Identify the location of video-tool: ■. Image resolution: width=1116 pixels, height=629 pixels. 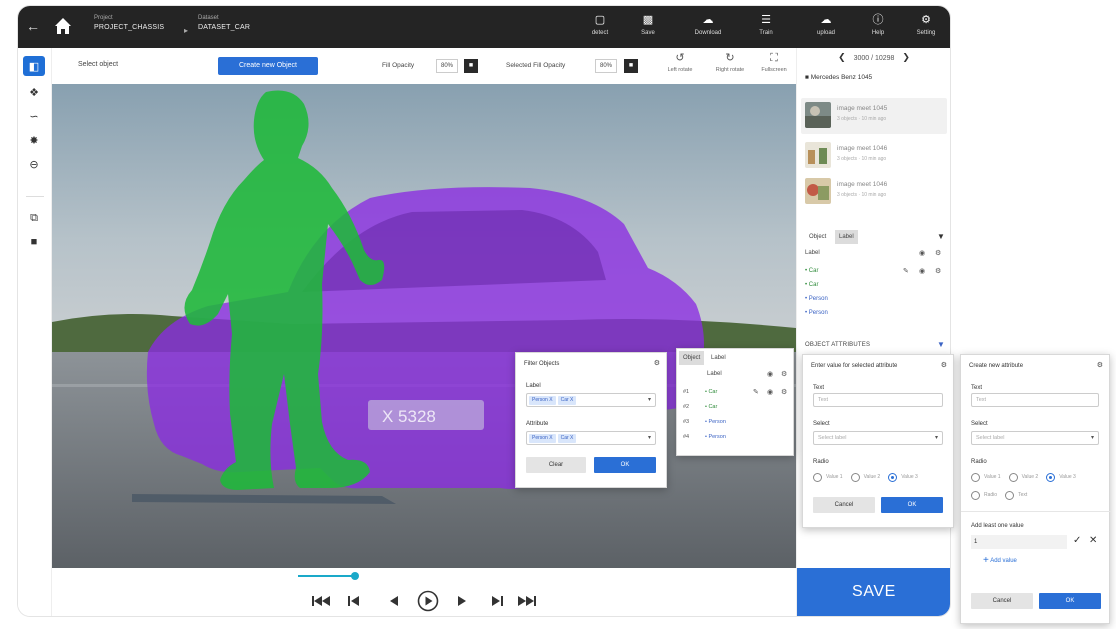
(34, 242).